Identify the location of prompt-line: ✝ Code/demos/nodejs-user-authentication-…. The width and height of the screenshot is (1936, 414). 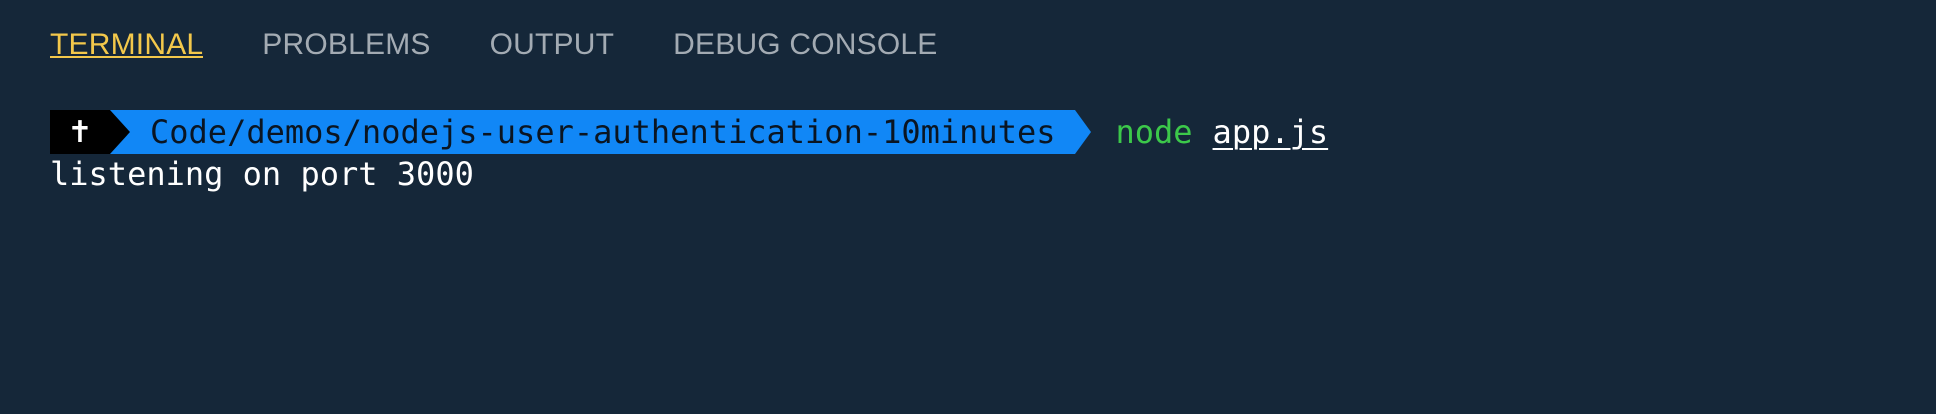
(689, 132).